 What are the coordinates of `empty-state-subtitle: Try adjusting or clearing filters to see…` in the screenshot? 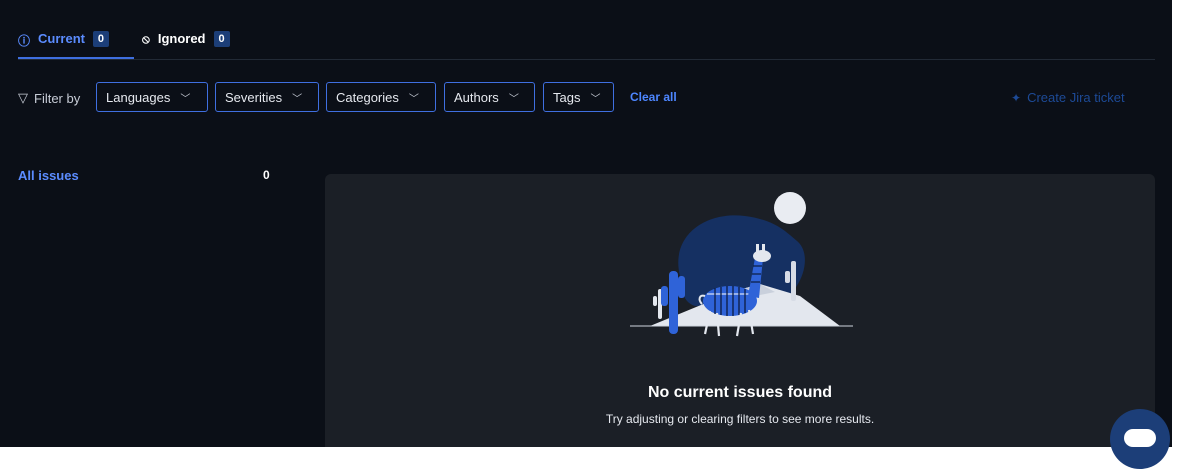 It's located at (740, 419).